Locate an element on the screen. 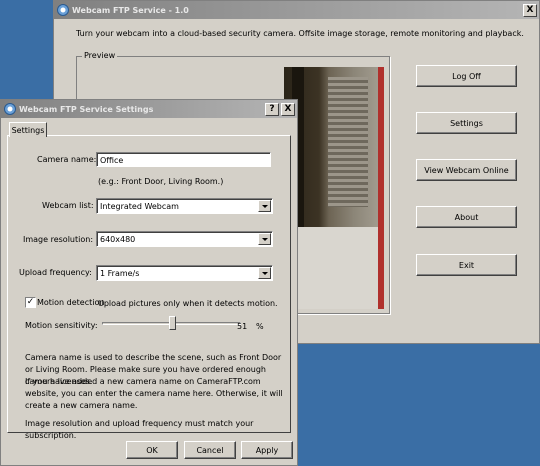 This screenshot has width=540, height=466. tab-settings-label: Settings is located at coordinates (28, 130).